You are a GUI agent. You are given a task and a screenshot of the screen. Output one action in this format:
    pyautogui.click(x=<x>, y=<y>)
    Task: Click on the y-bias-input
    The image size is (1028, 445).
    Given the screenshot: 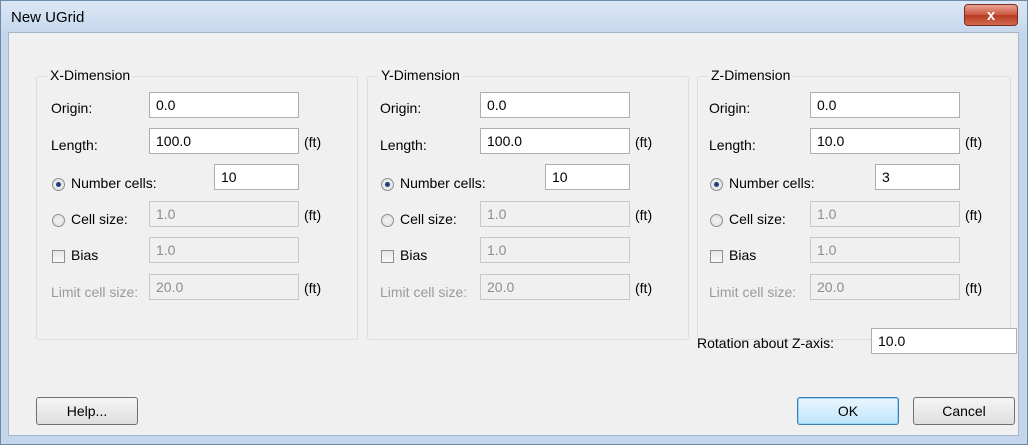 What is the action you would take?
    pyautogui.click(x=555, y=250)
    